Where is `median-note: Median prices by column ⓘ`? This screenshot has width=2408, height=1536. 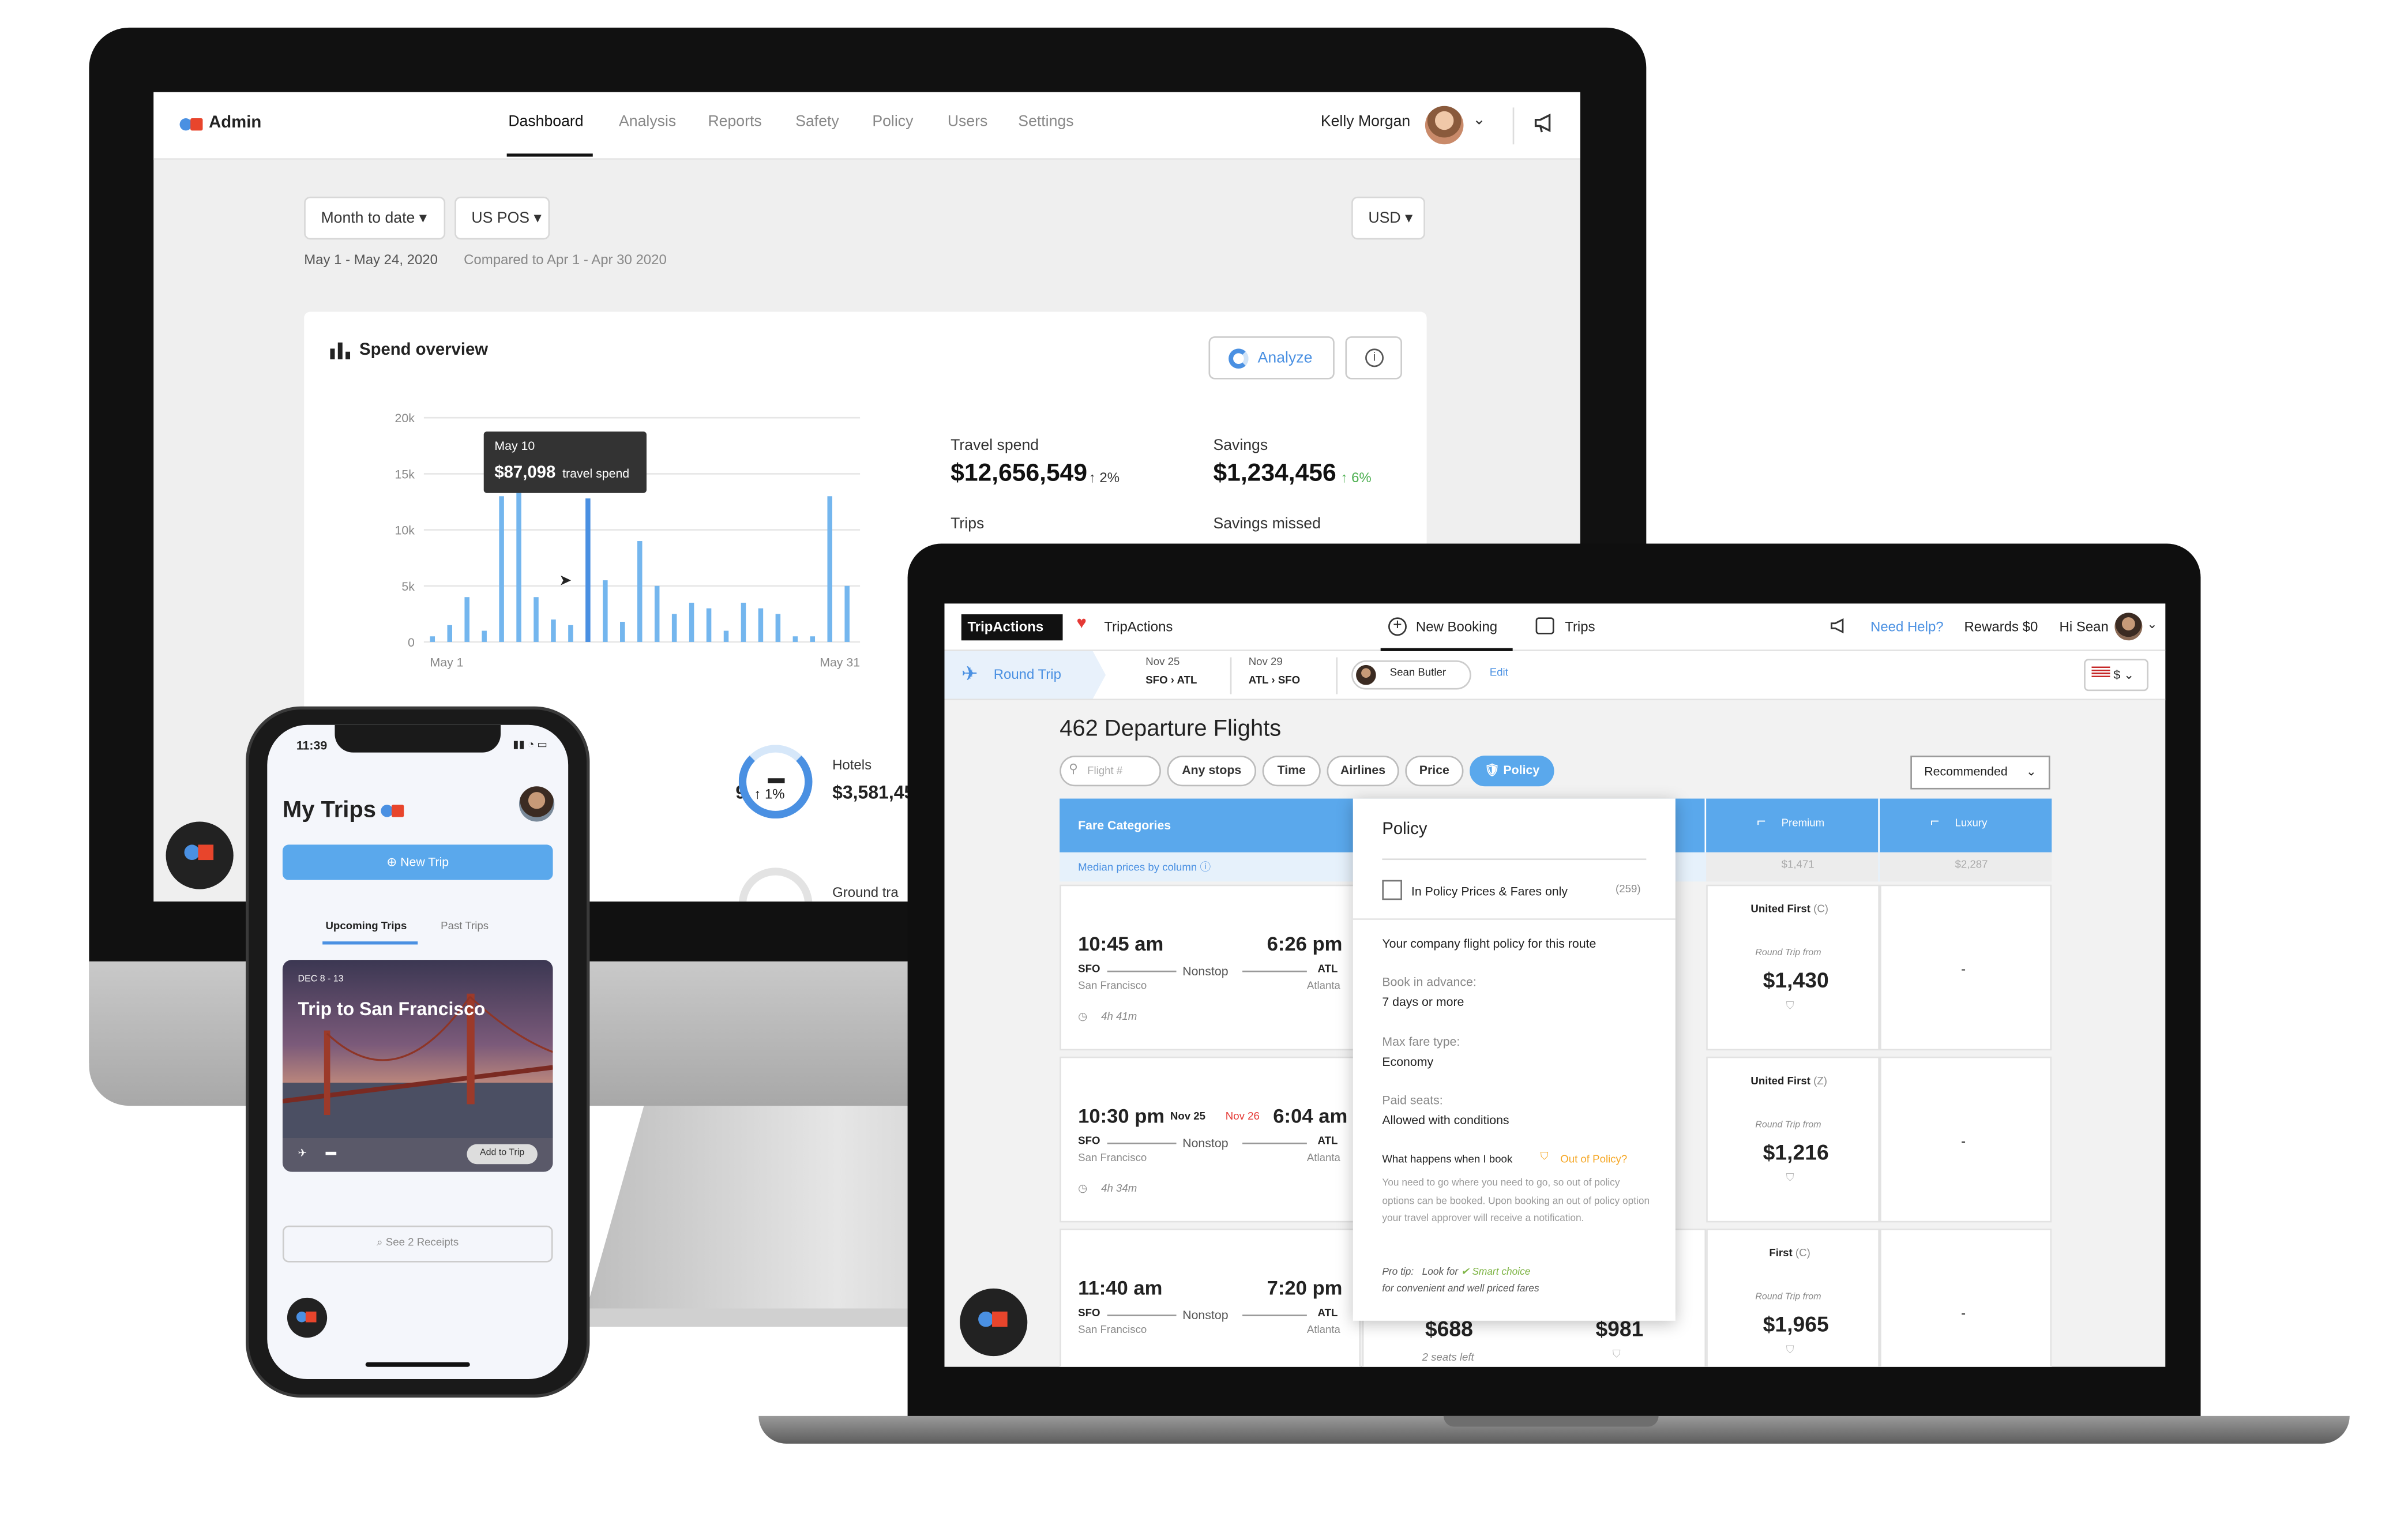 median-note: Median prices by column ⓘ is located at coordinates (1144, 868).